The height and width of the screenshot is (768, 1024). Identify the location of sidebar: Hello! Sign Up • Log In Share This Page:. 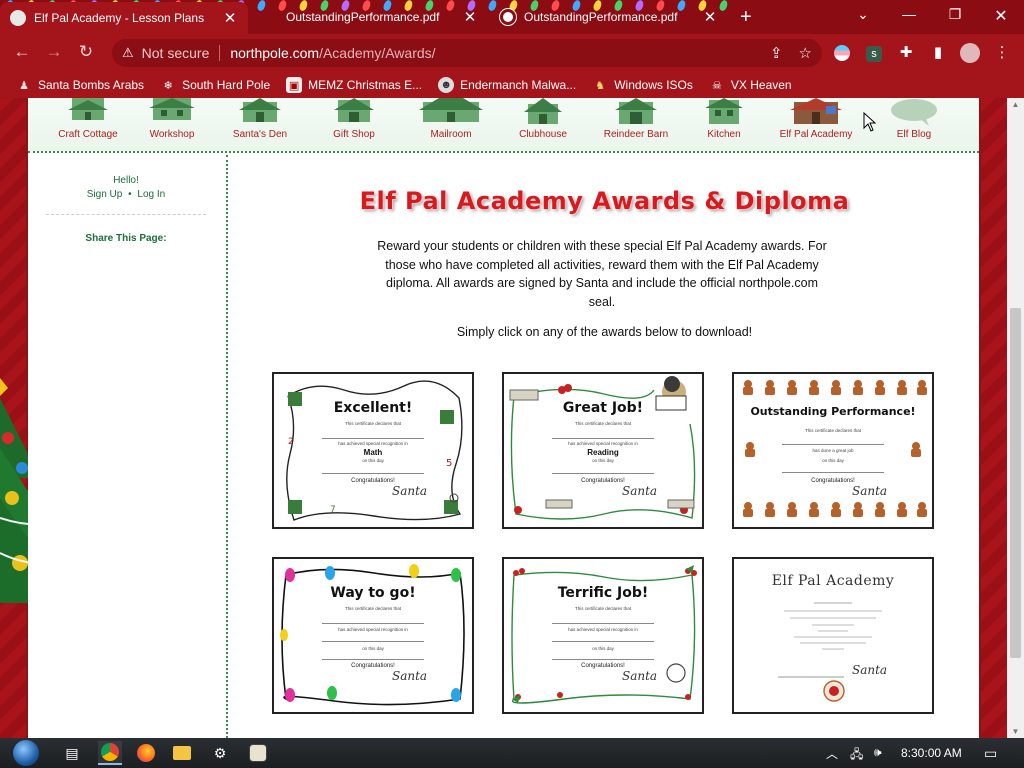
(128, 446).